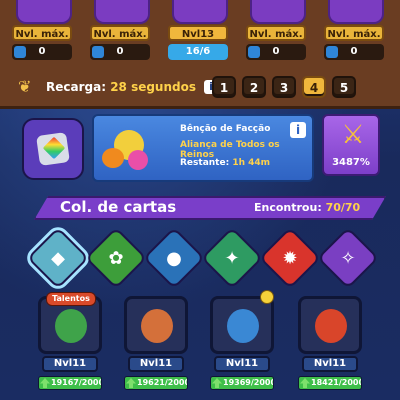  I want to click on info-icon: i, so click(298, 130).